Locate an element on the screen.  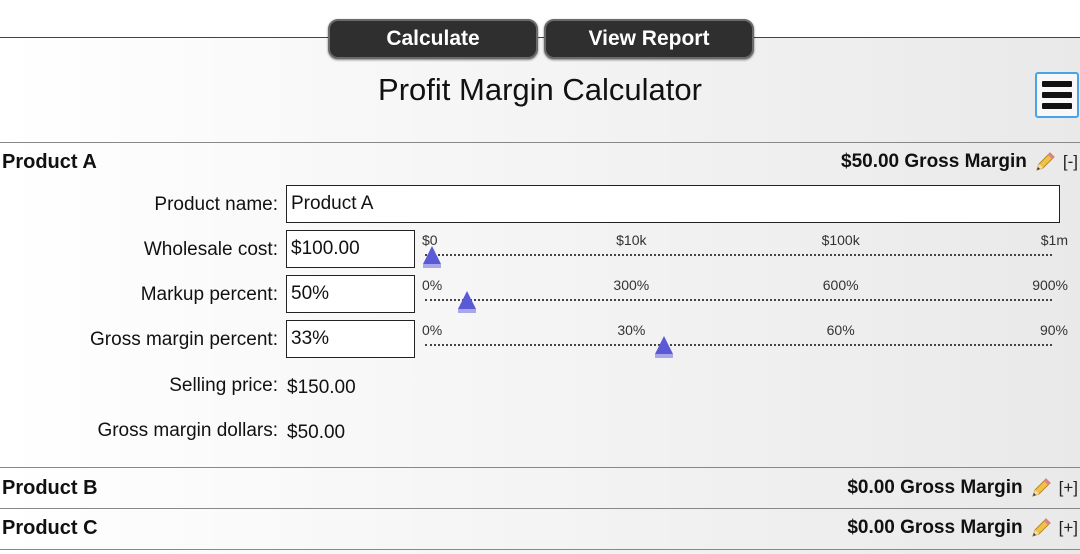
gross-margin-percent-label: Gross margin percent: is located at coordinates (184, 339).